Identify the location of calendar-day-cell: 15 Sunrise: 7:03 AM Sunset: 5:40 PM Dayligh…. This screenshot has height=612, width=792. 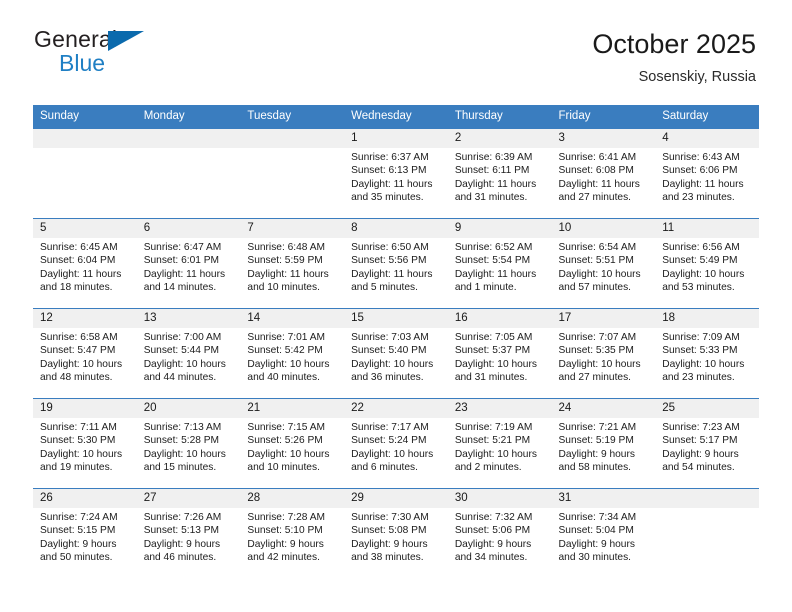
(396, 353).